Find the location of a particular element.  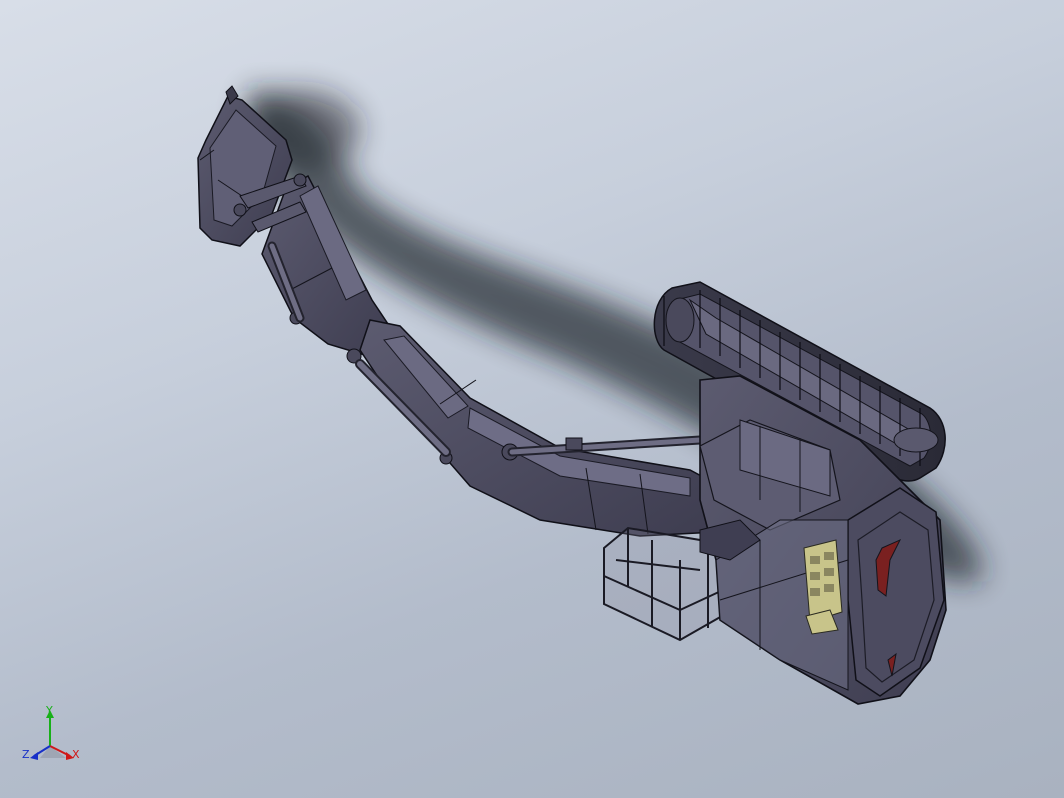

triad-z-label: Z is located at coordinates (26, 754).